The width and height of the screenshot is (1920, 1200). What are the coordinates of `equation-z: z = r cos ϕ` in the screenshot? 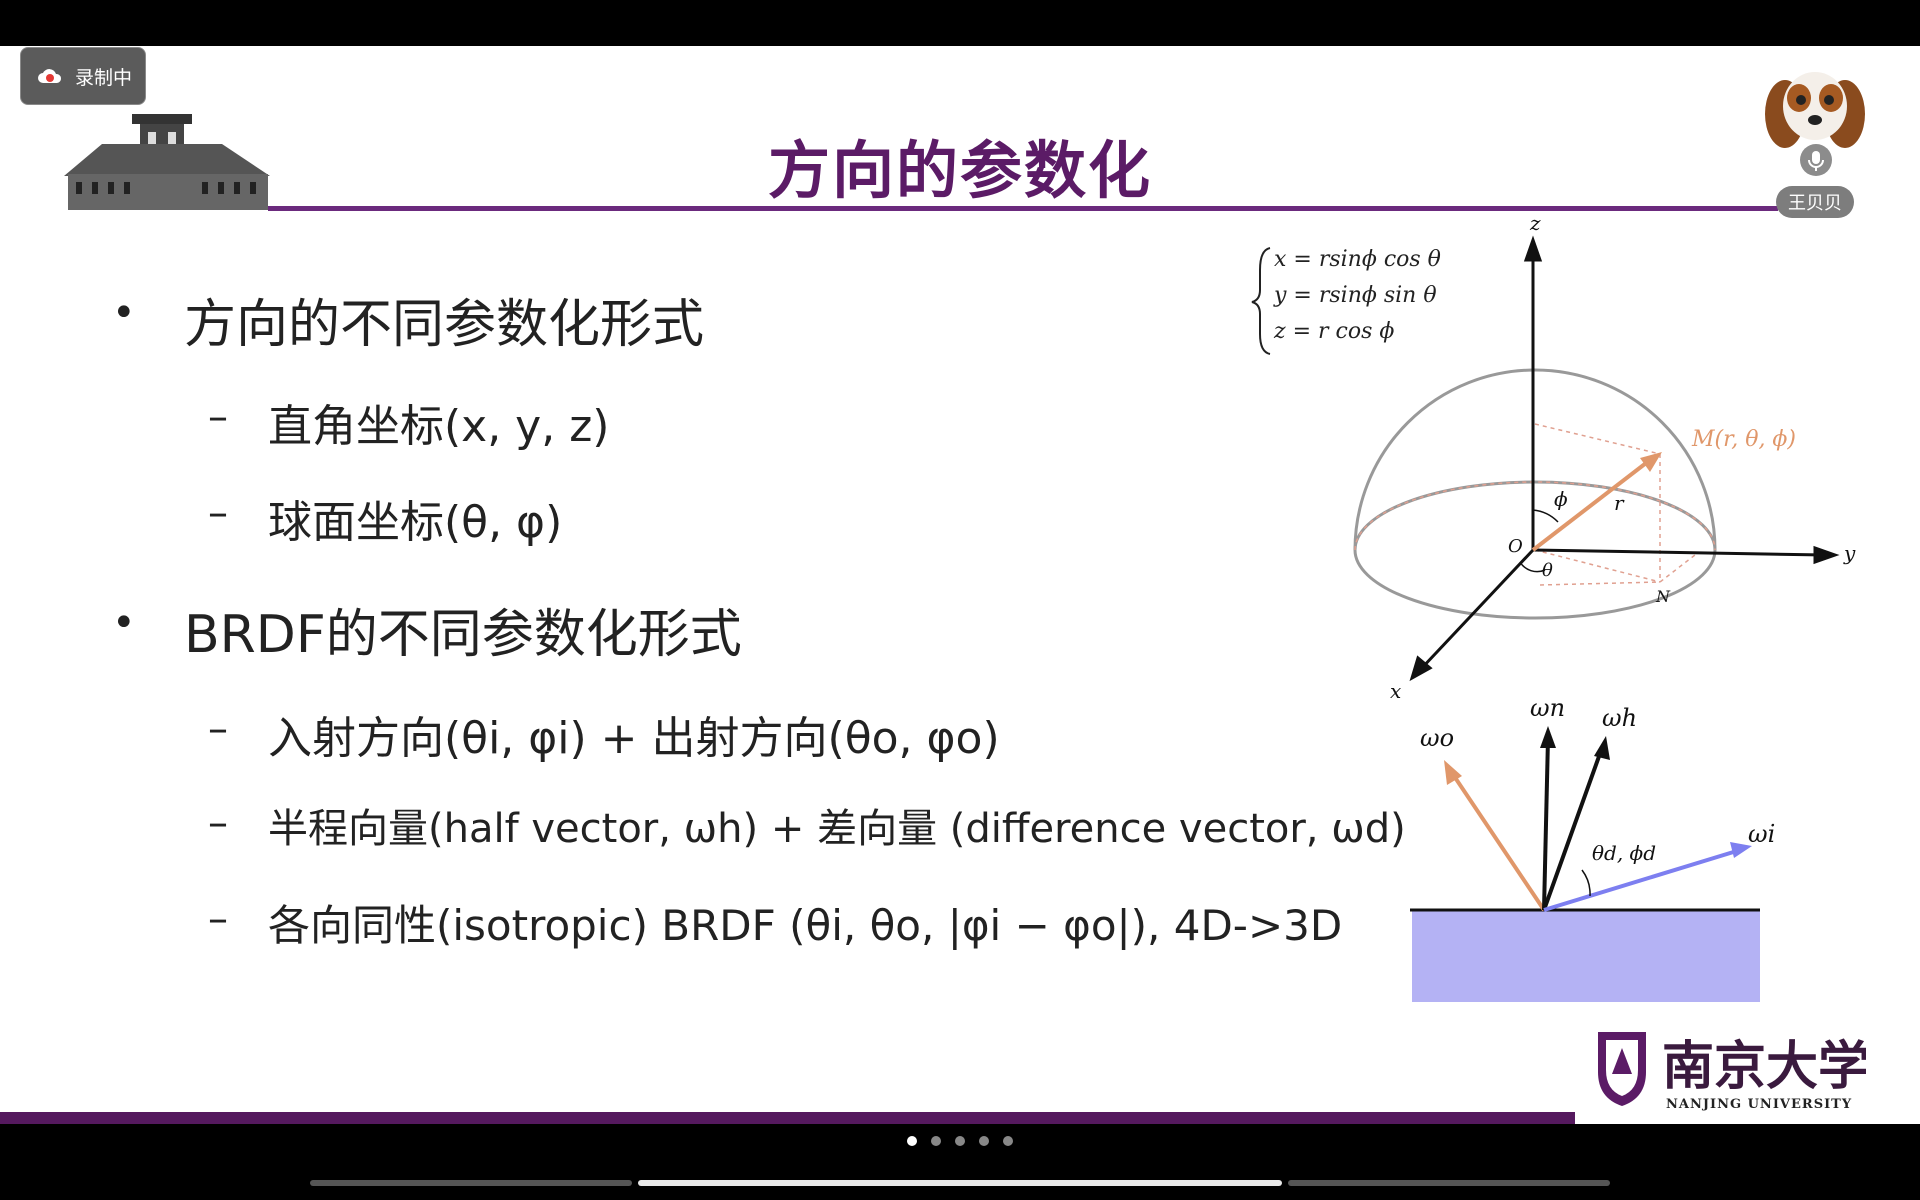 It's located at (1333, 331).